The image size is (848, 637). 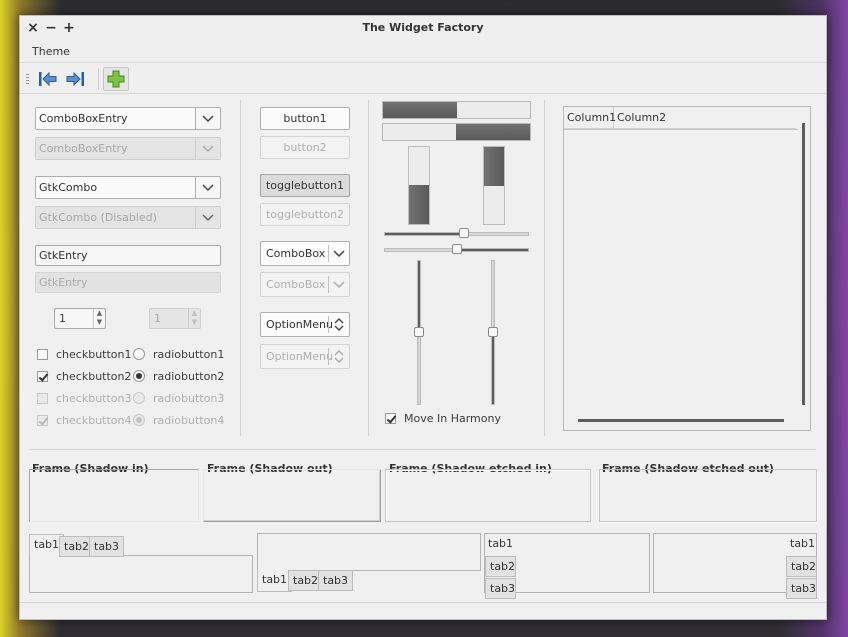 What do you see at coordinates (705, 118) in the screenshot?
I see `column2-header: Column2` at bounding box center [705, 118].